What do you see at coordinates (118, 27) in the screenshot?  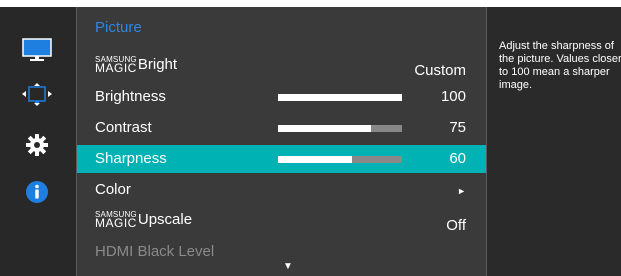 I see `menu-title: Picture` at bounding box center [118, 27].